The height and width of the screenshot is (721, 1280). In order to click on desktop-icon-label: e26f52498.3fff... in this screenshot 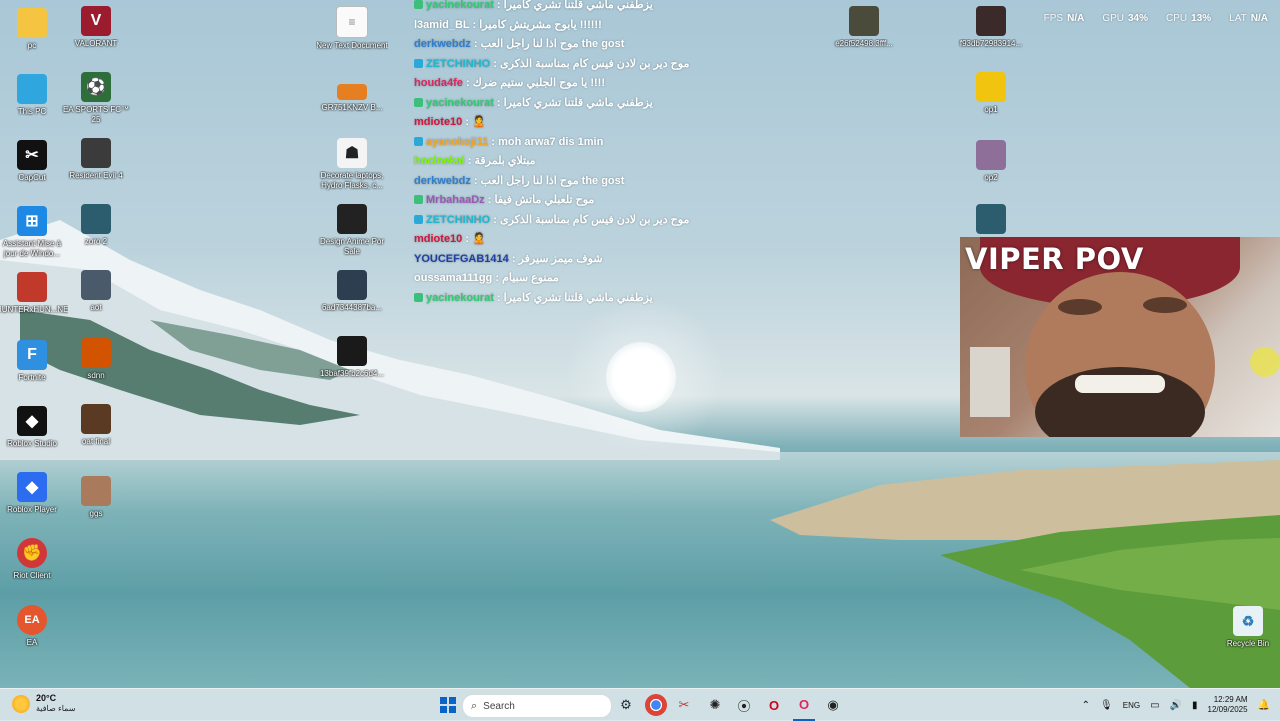, I will do `click(864, 43)`.